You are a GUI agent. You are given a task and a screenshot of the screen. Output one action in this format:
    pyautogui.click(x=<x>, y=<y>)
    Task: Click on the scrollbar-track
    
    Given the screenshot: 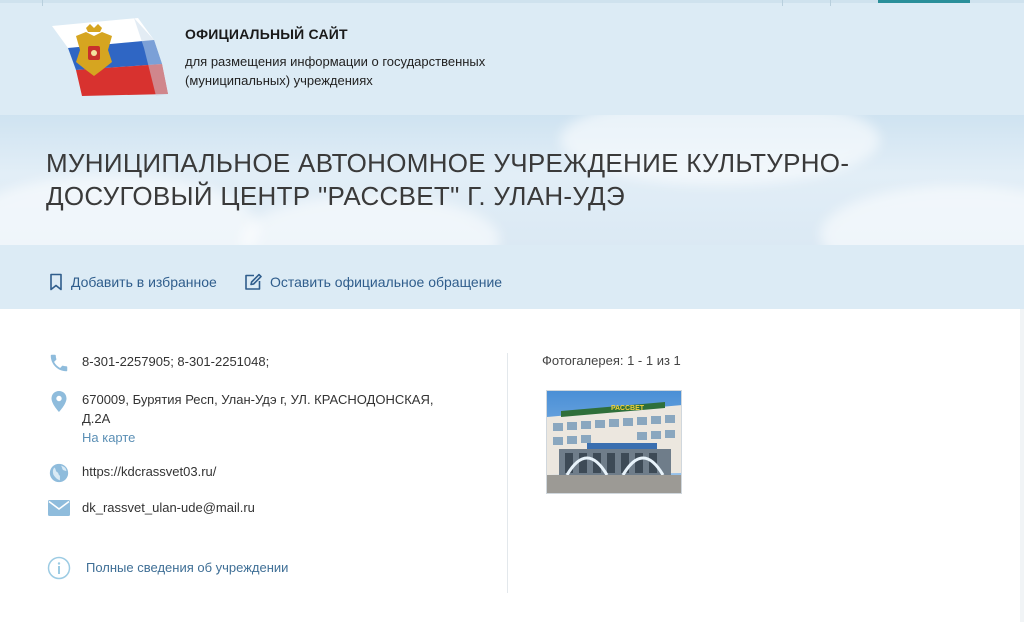 What is the action you would take?
    pyautogui.click(x=1022, y=465)
    